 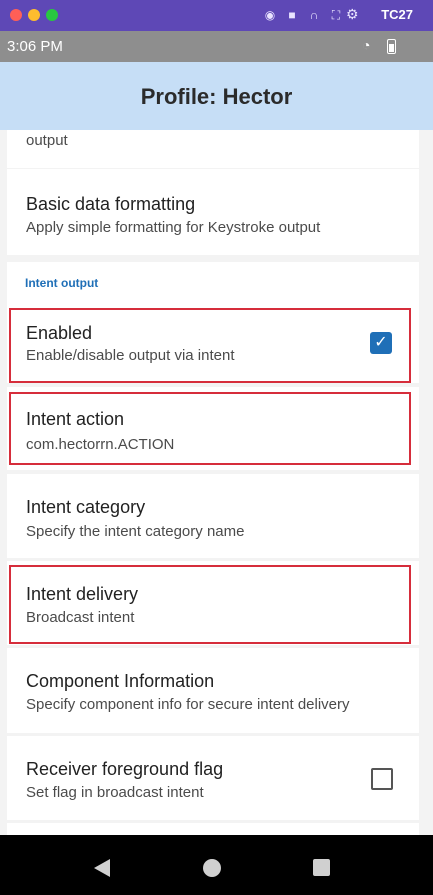 What do you see at coordinates (210, 428) in the screenshot?
I see `highlight-intent-action` at bounding box center [210, 428].